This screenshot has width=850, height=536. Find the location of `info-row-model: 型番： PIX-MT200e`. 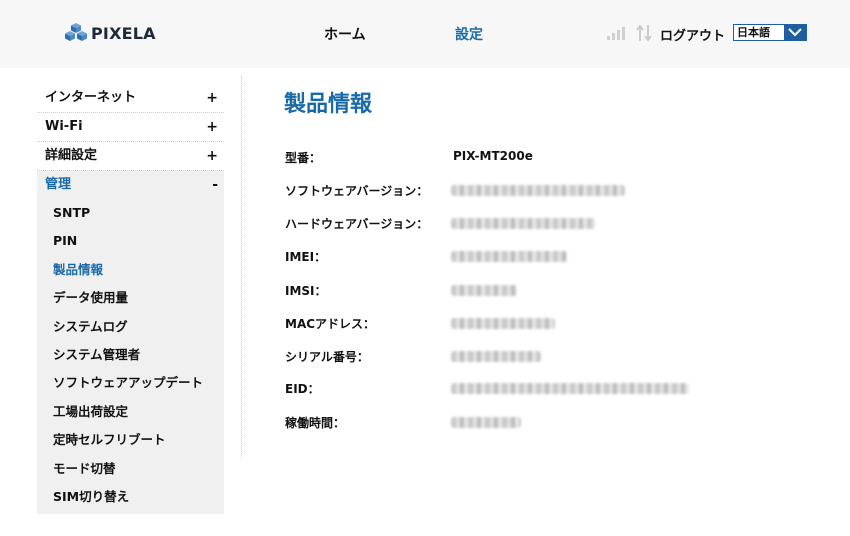

info-row-model: 型番： PIX-MT200e is located at coordinates (535, 159).